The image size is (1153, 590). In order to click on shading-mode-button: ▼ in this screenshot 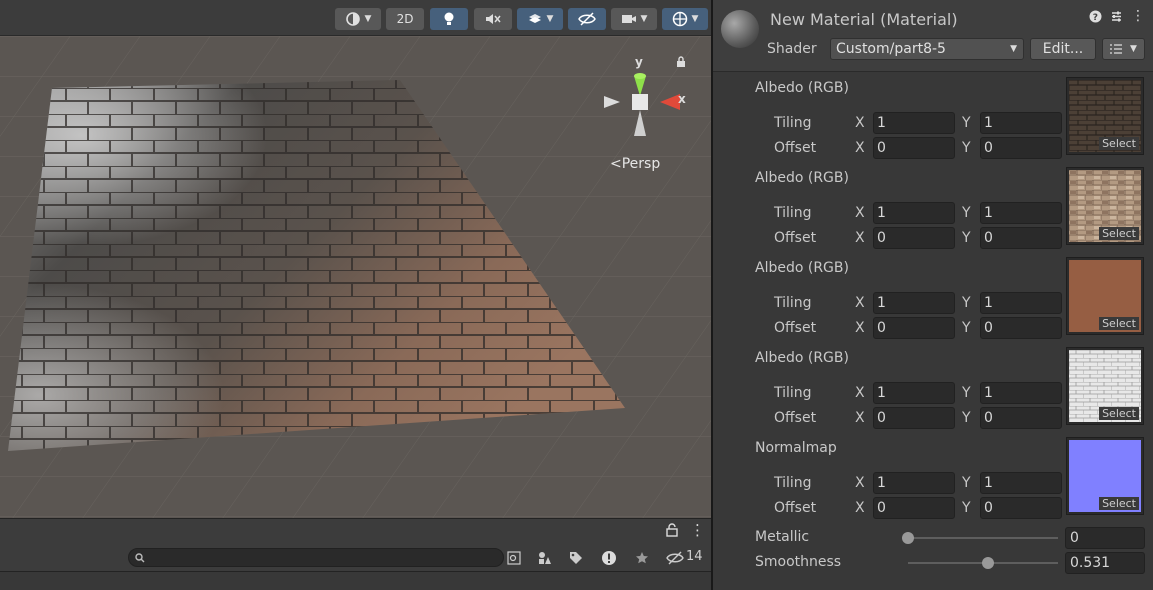, I will do `click(358, 19)`.